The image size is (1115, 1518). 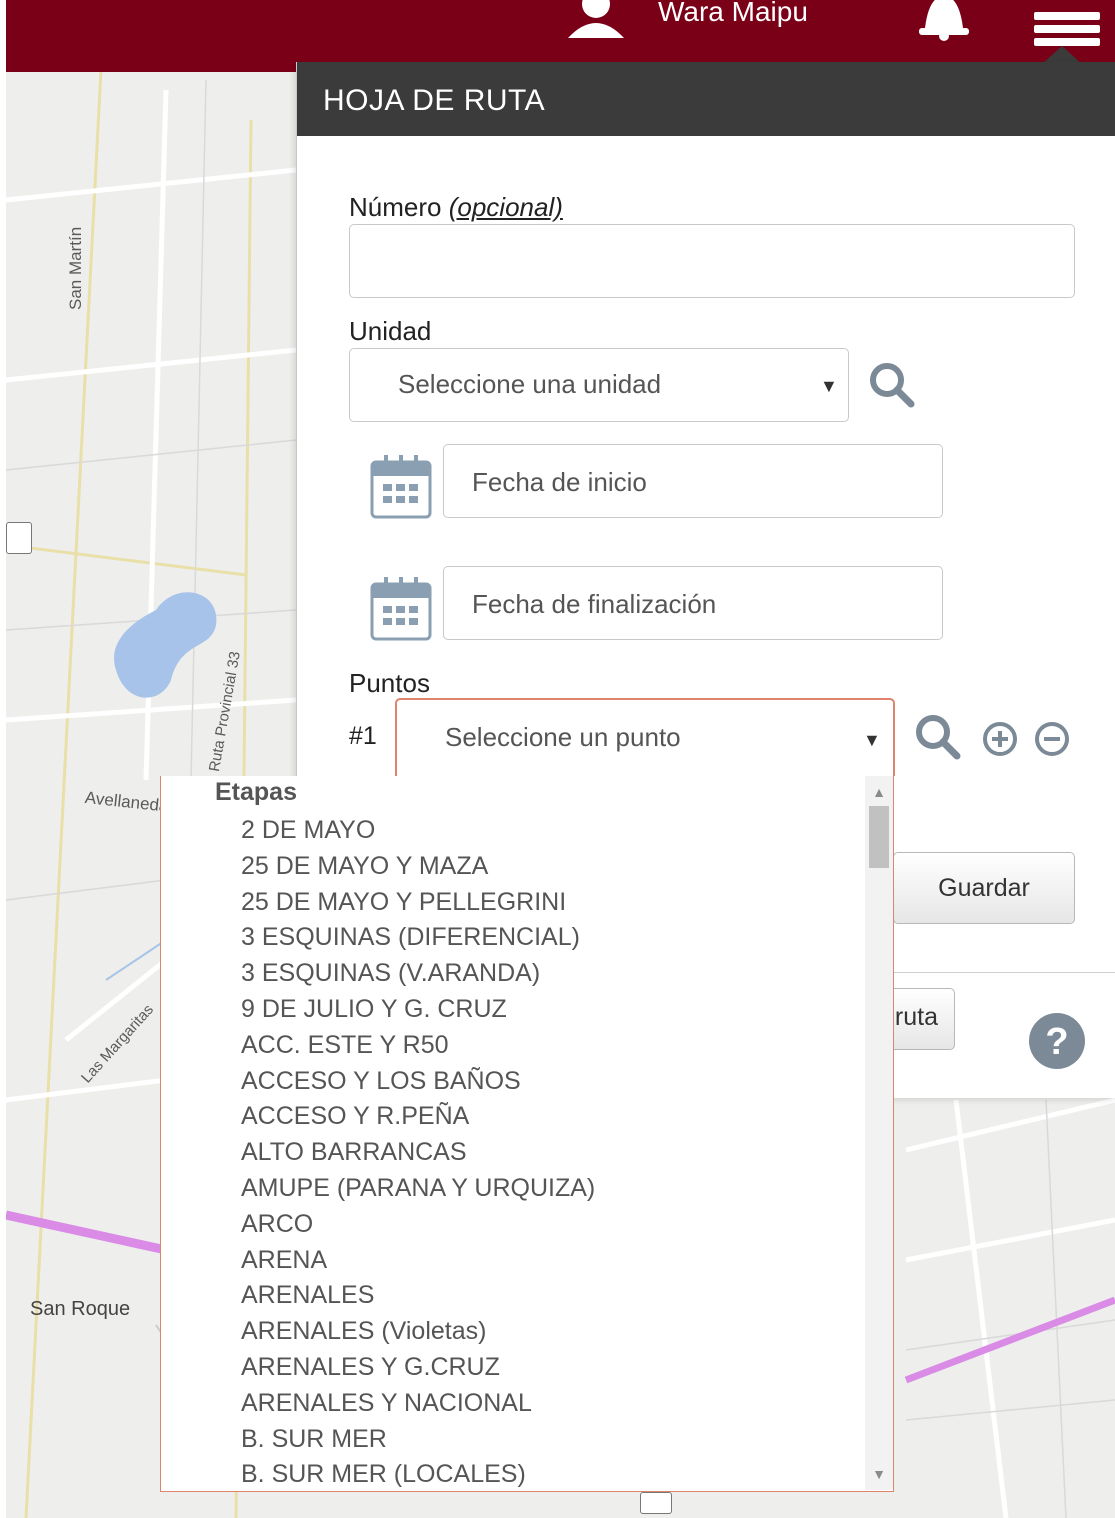 What do you see at coordinates (563, 737) in the screenshot?
I see `punto-placeholder: Seleccione un punto` at bounding box center [563, 737].